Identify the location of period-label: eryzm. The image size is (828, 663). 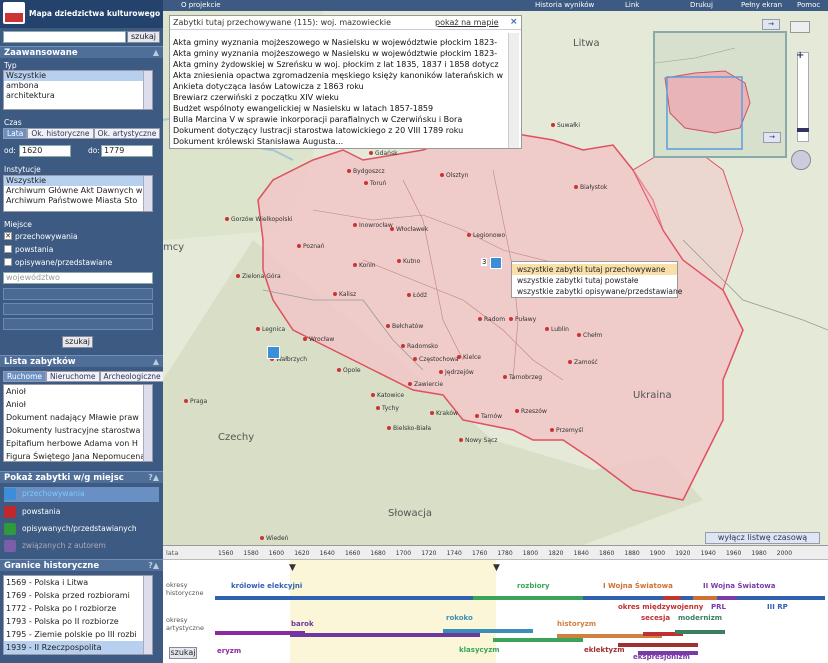
(229, 651).